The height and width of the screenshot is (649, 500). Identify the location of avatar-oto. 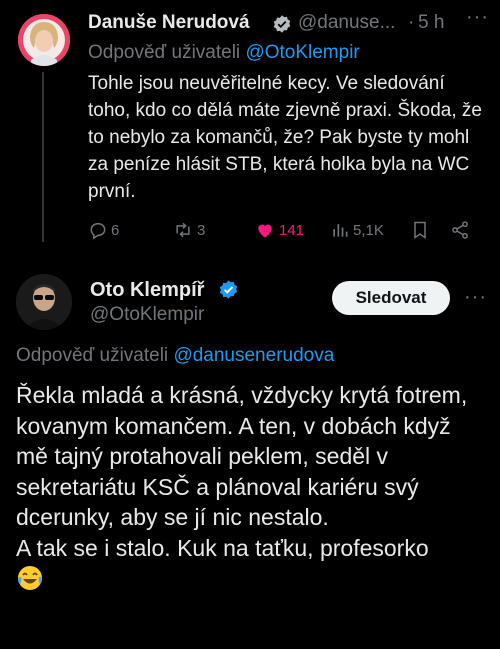
(44, 302).